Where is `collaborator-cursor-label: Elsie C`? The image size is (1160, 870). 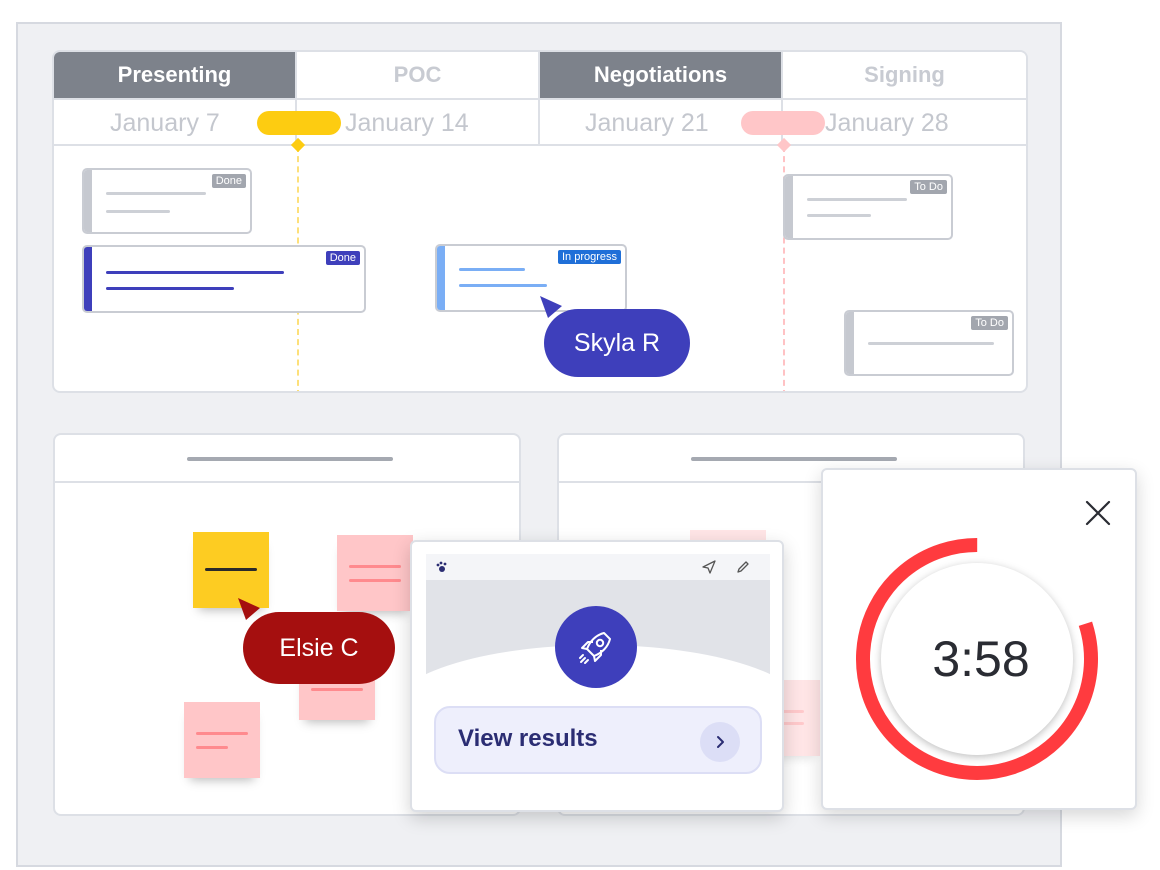 collaborator-cursor-label: Elsie C is located at coordinates (319, 648).